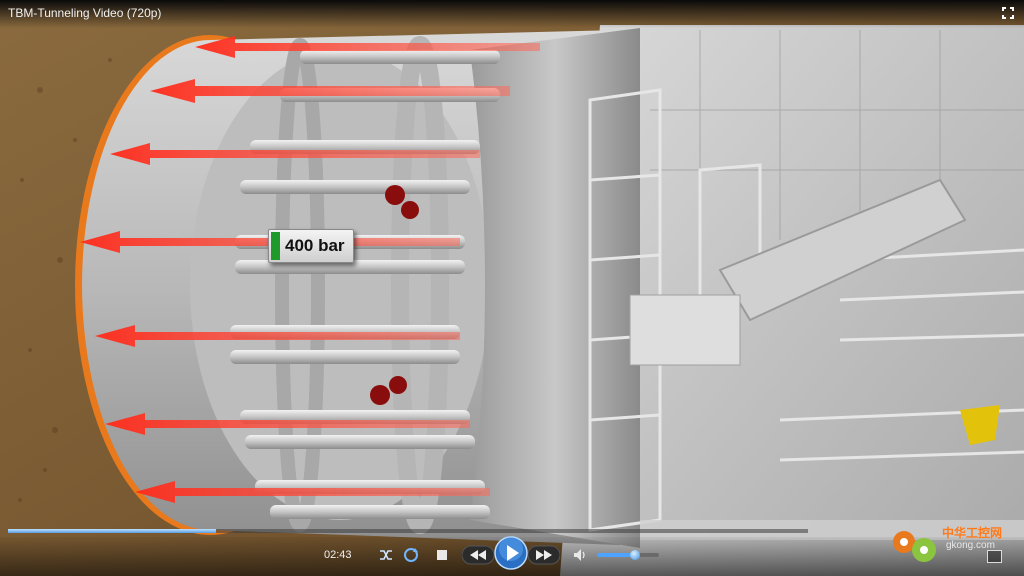 This screenshot has height=576, width=1024. Describe the element at coordinates (411, 555) in the screenshot. I see `repeat-icon` at that location.